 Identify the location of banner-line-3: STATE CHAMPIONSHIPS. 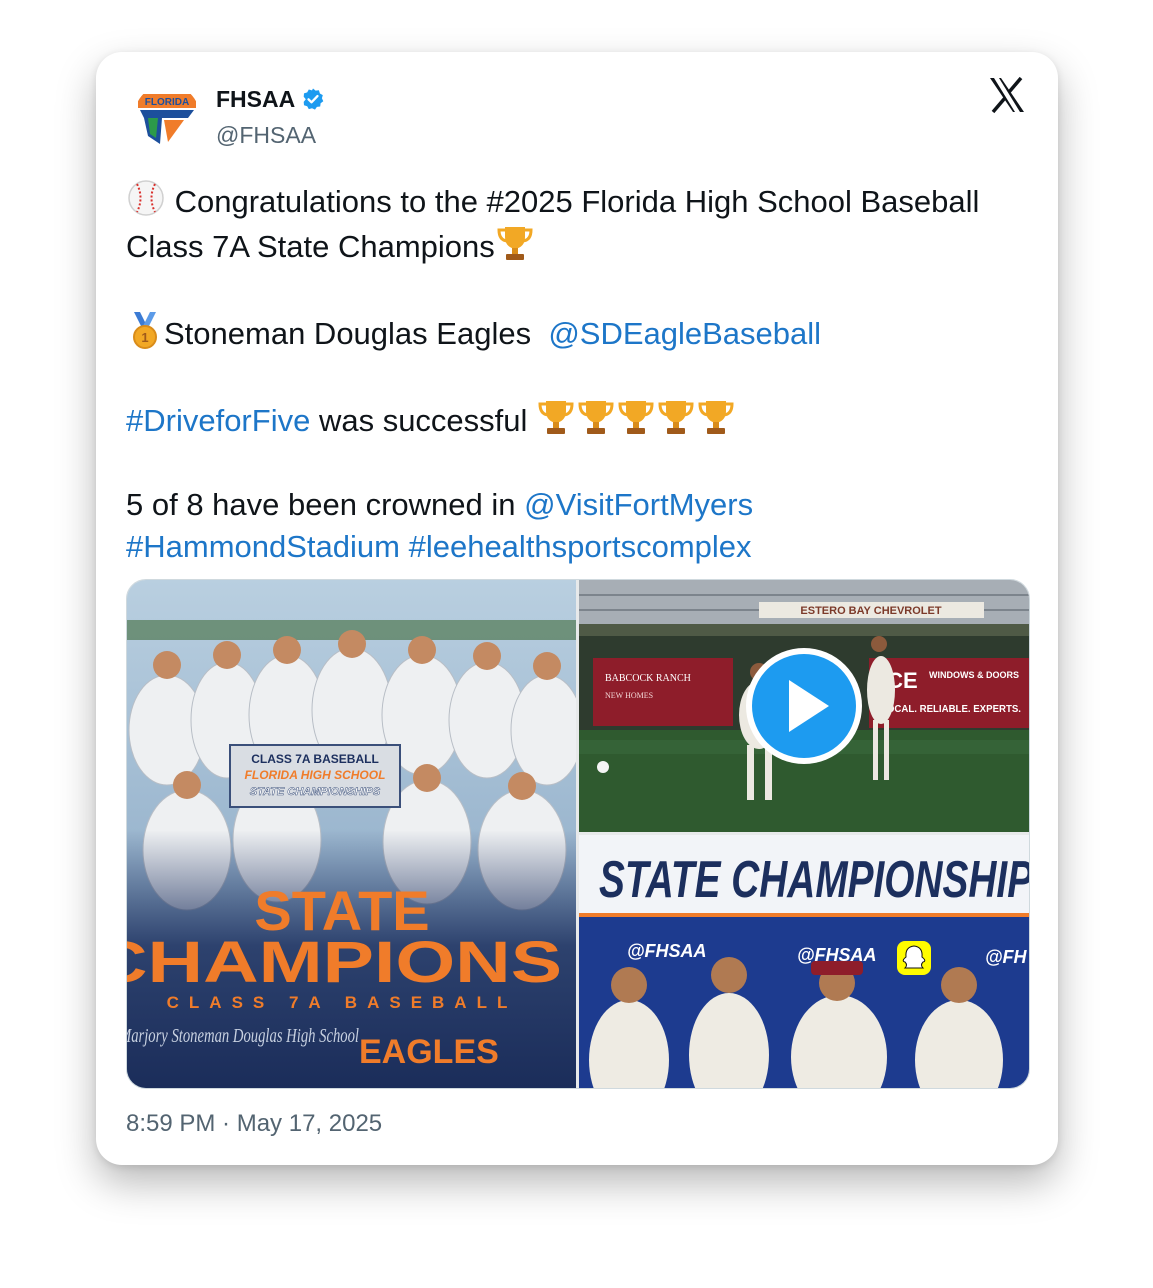
(315, 792).